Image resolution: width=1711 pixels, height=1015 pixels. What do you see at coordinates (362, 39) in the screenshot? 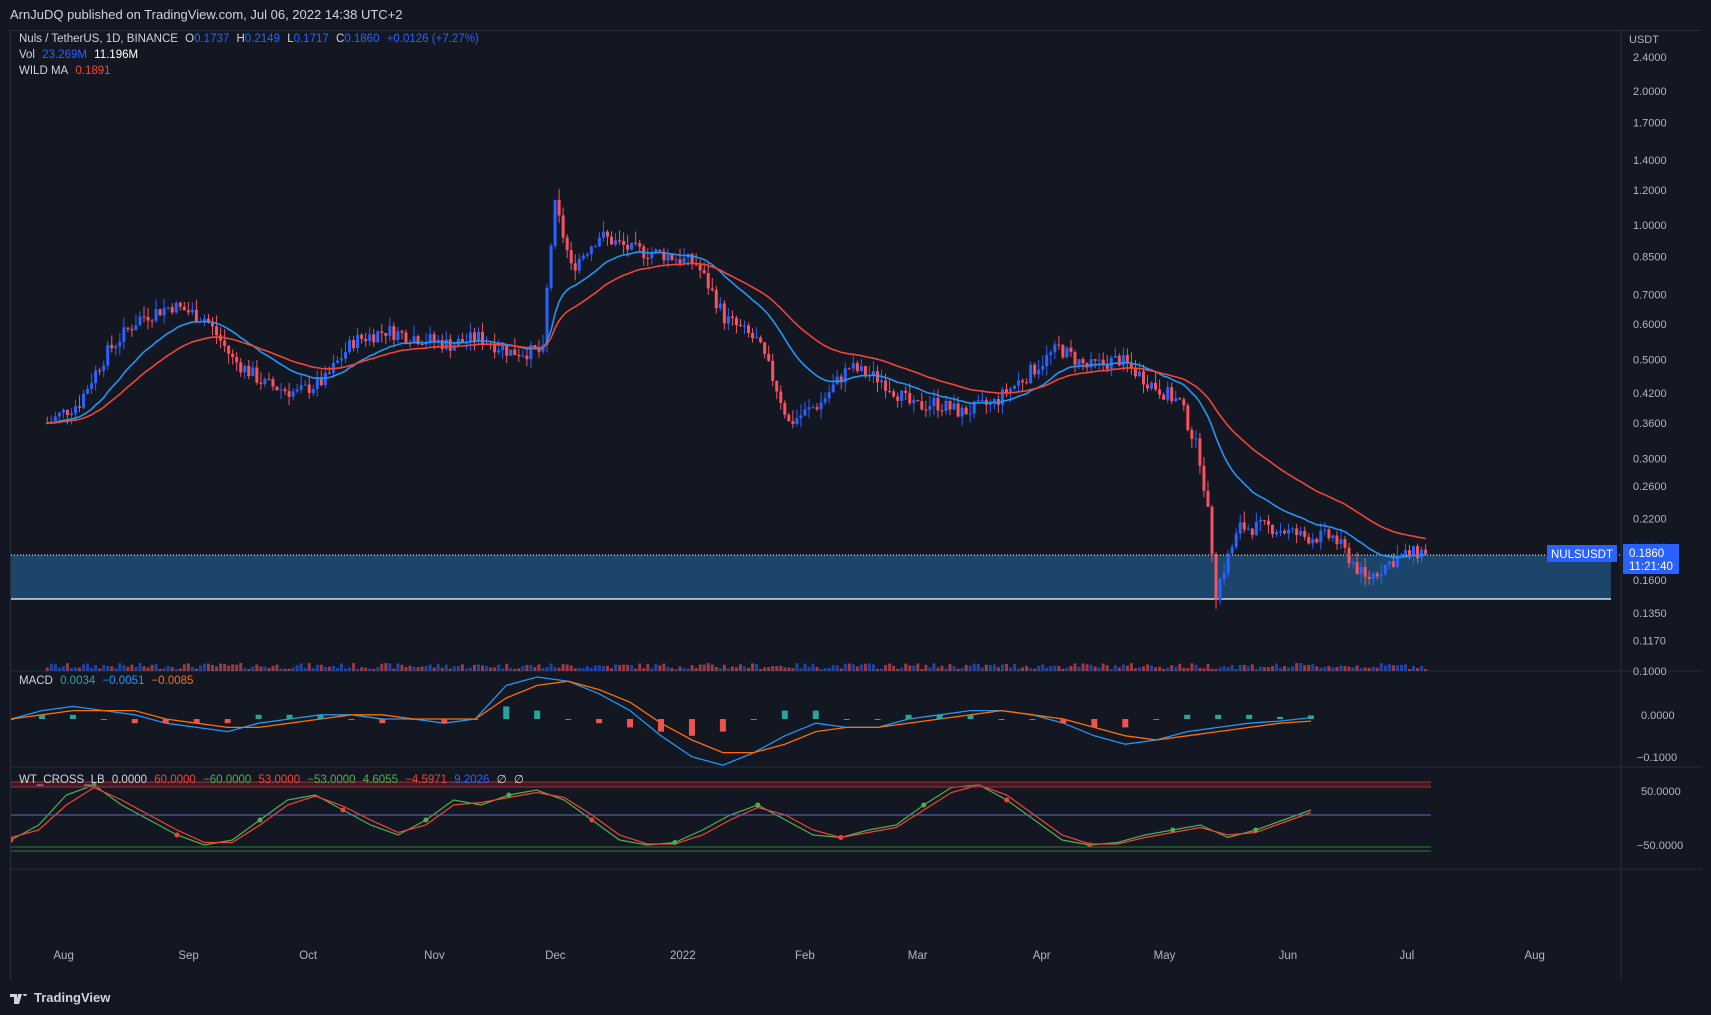
I see `legend-close: 0.1860` at bounding box center [362, 39].